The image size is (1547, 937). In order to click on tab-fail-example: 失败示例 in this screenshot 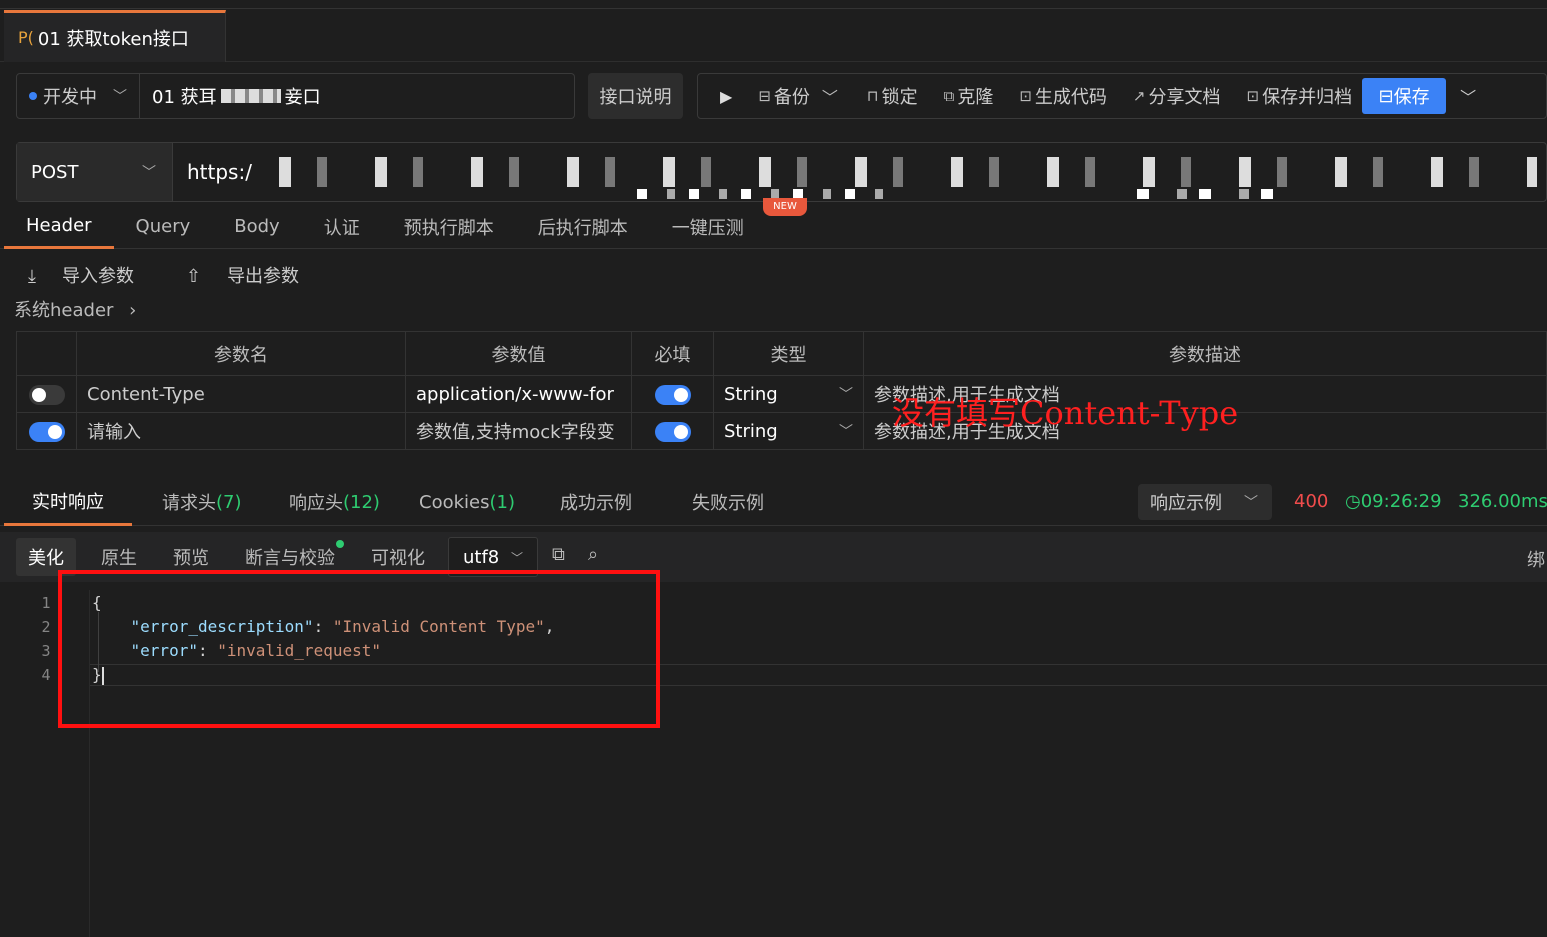, I will do `click(728, 502)`.